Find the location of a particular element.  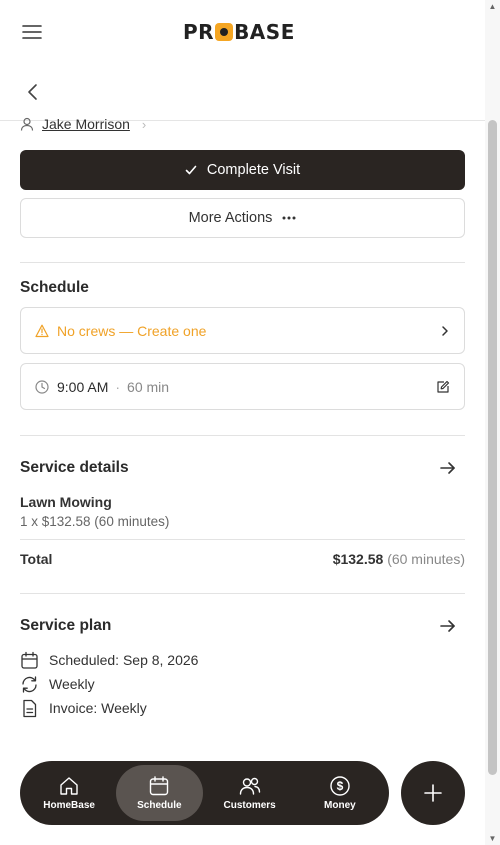

users-icon is located at coordinates (249, 786).